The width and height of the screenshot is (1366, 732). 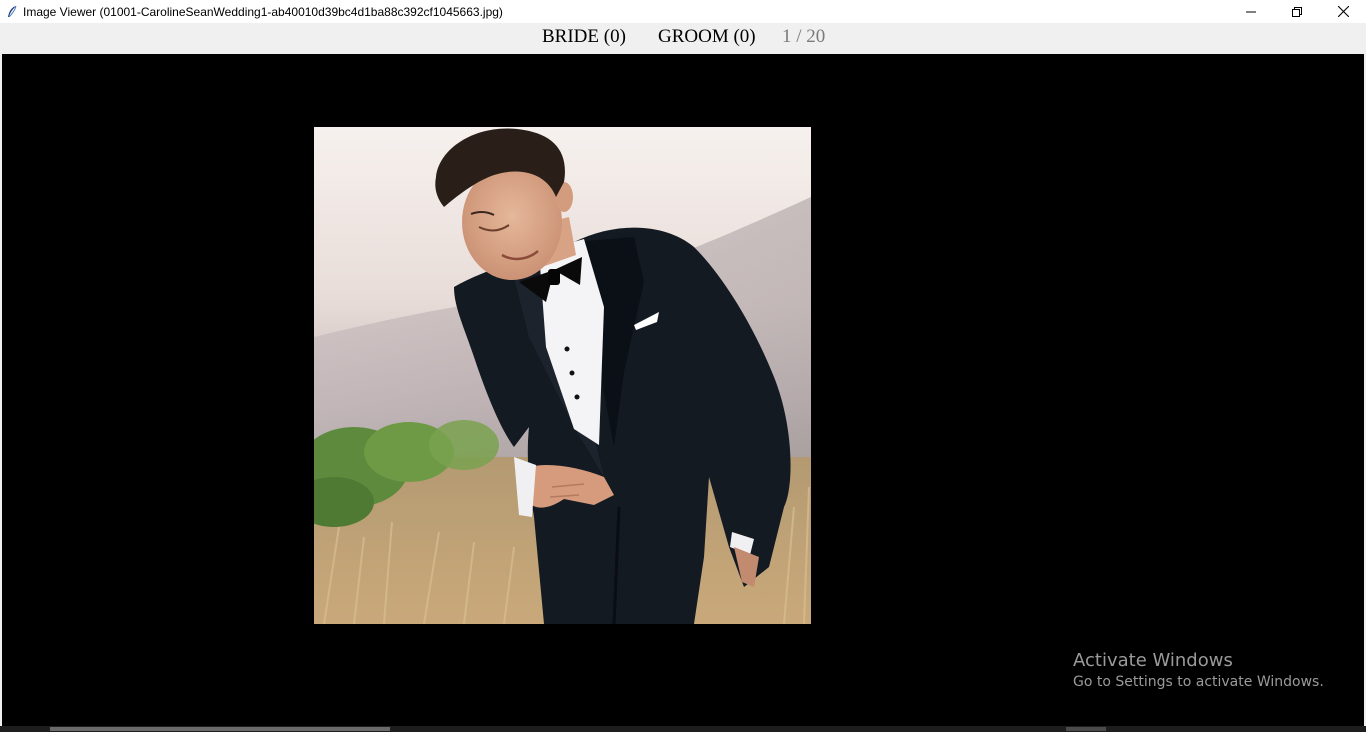 What do you see at coordinates (804, 36) in the screenshot?
I see `image-counter: 1 / 20` at bounding box center [804, 36].